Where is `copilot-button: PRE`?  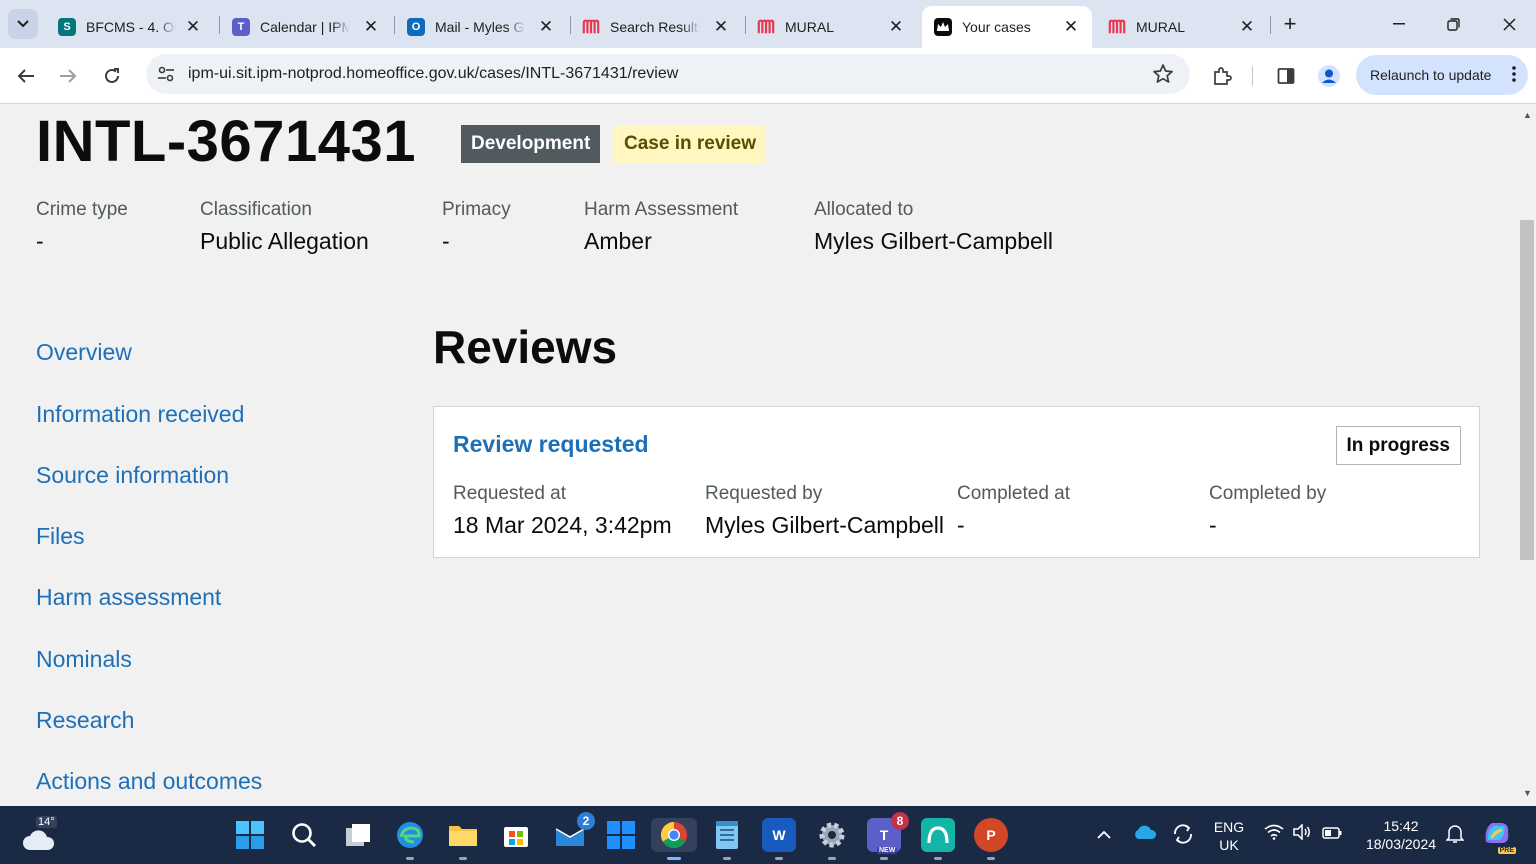 copilot-button: PRE is located at coordinates (1499, 837).